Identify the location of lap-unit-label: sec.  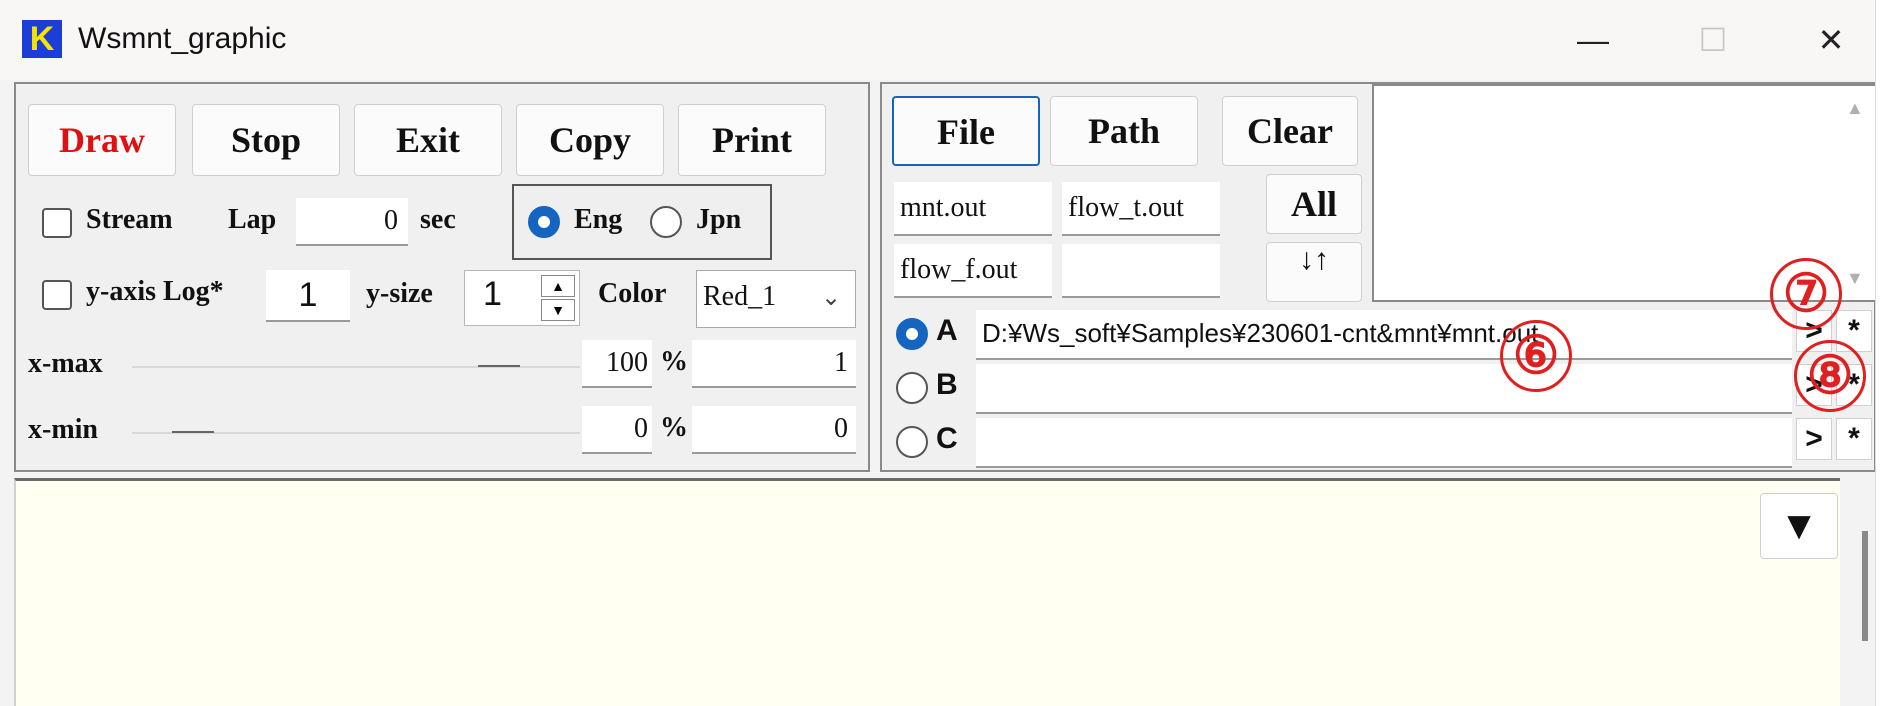
(438, 219).